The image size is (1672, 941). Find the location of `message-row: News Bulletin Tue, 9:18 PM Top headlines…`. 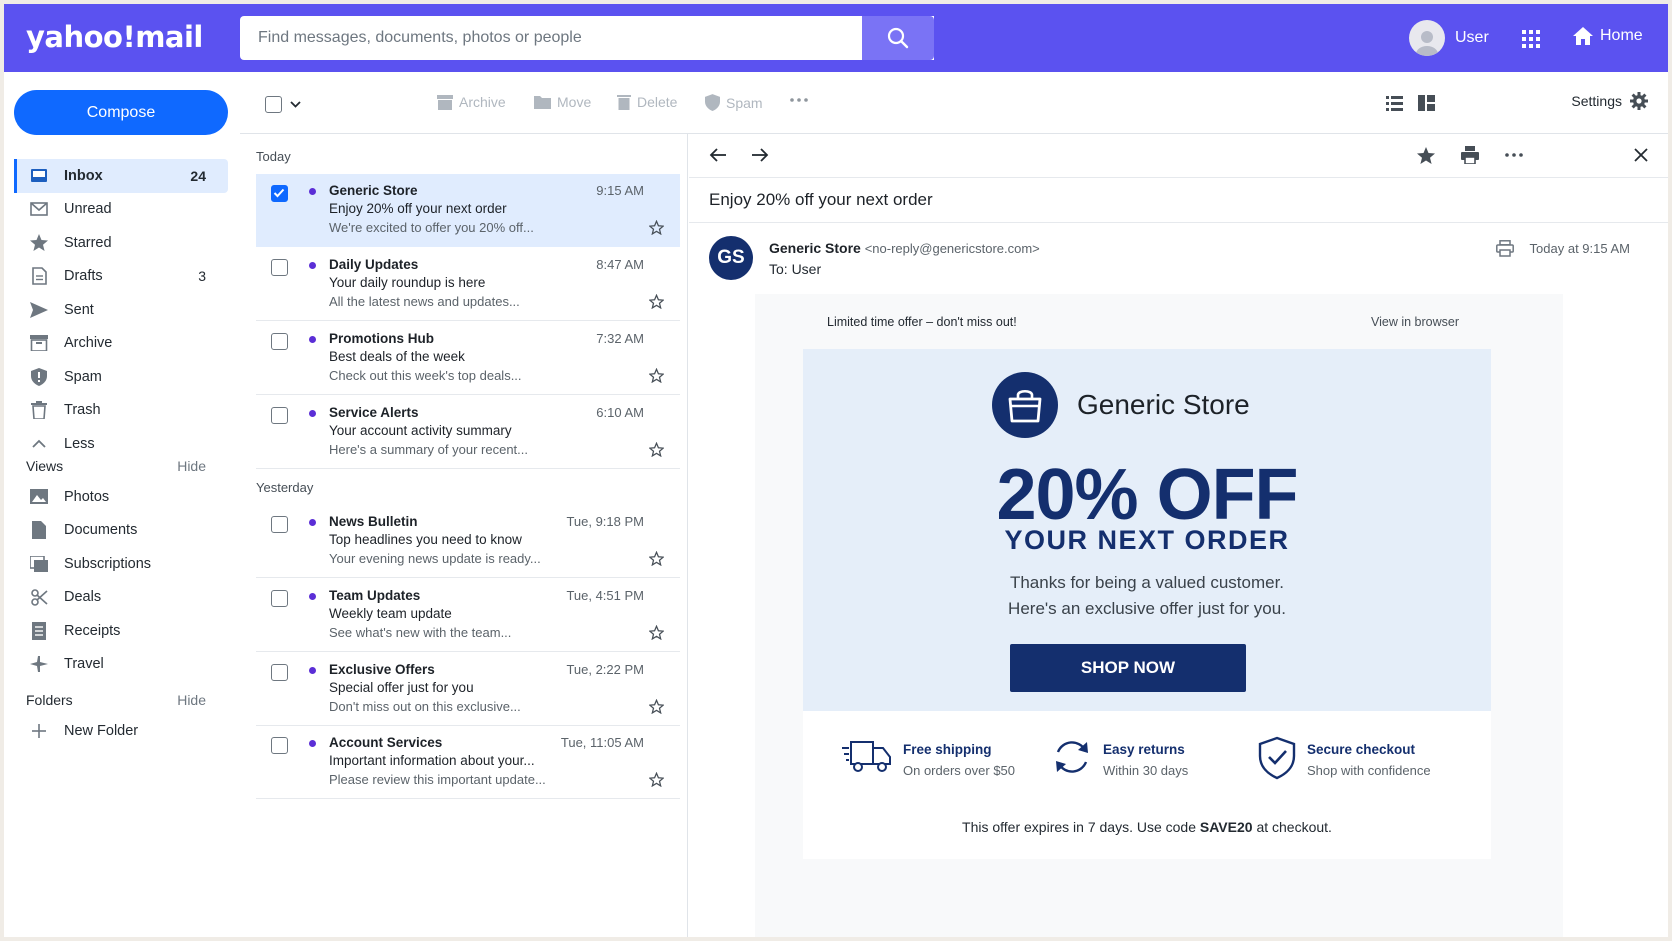

message-row: News Bulletin Tue, 9:18 PM Top headlines… is located at coordinates (468, 541).